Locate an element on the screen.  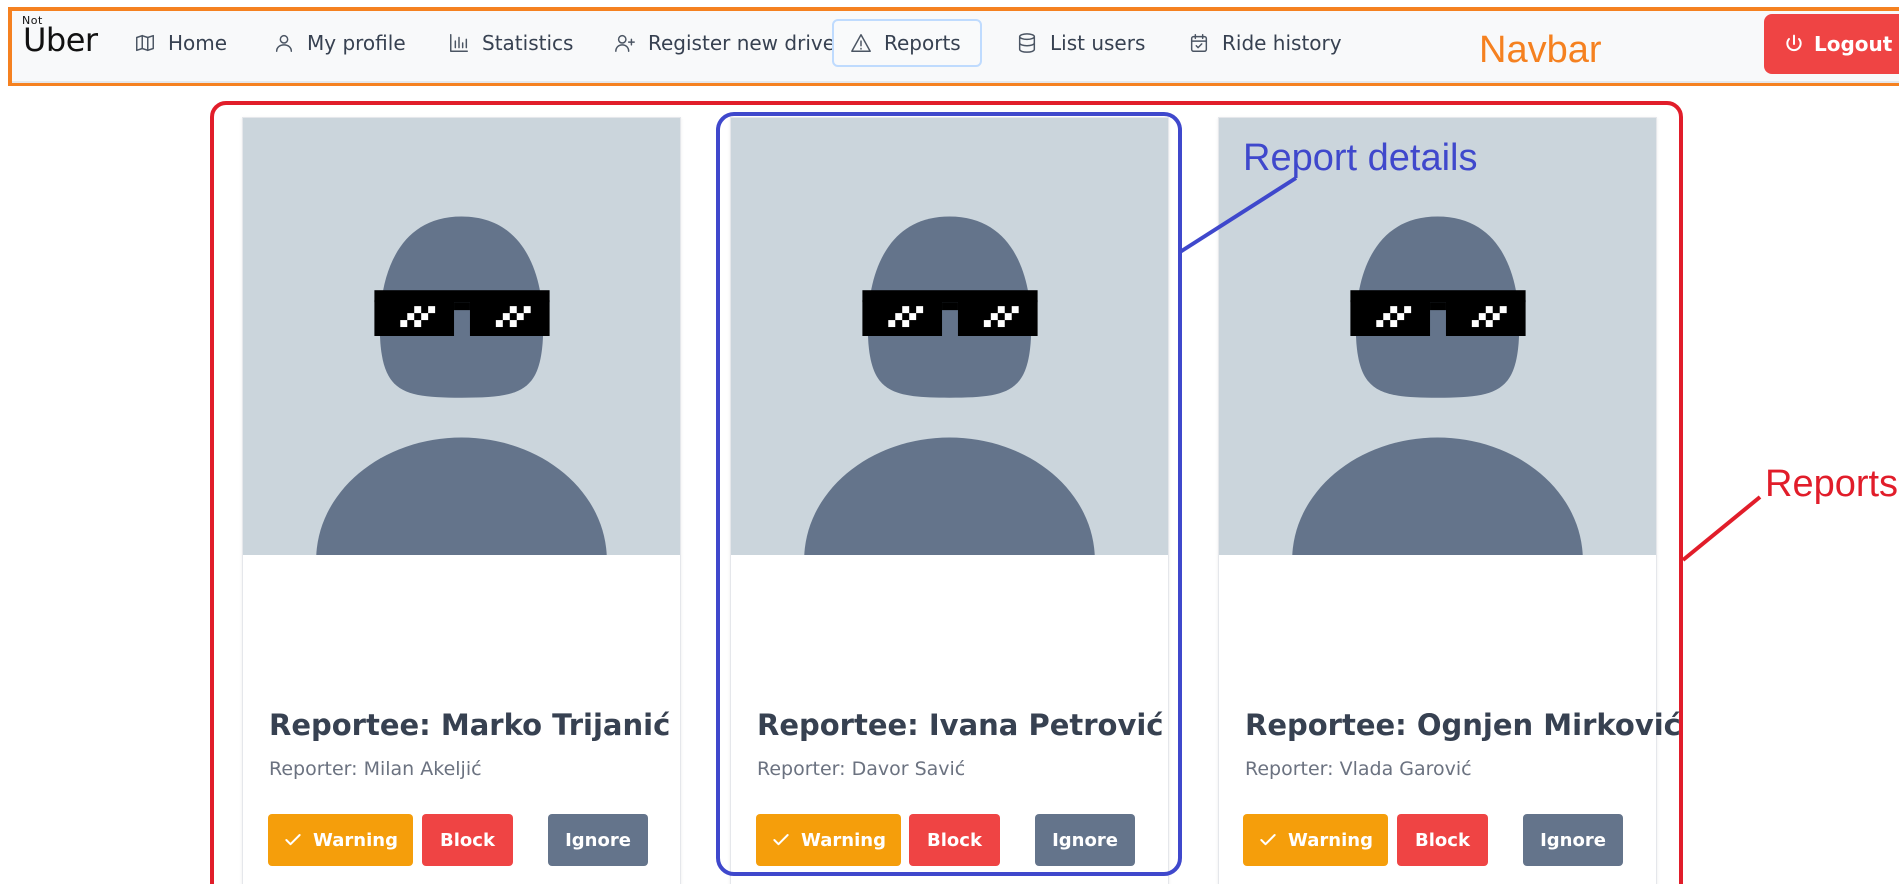
nav-item-label: List users is located at coordinates (1098, 43).